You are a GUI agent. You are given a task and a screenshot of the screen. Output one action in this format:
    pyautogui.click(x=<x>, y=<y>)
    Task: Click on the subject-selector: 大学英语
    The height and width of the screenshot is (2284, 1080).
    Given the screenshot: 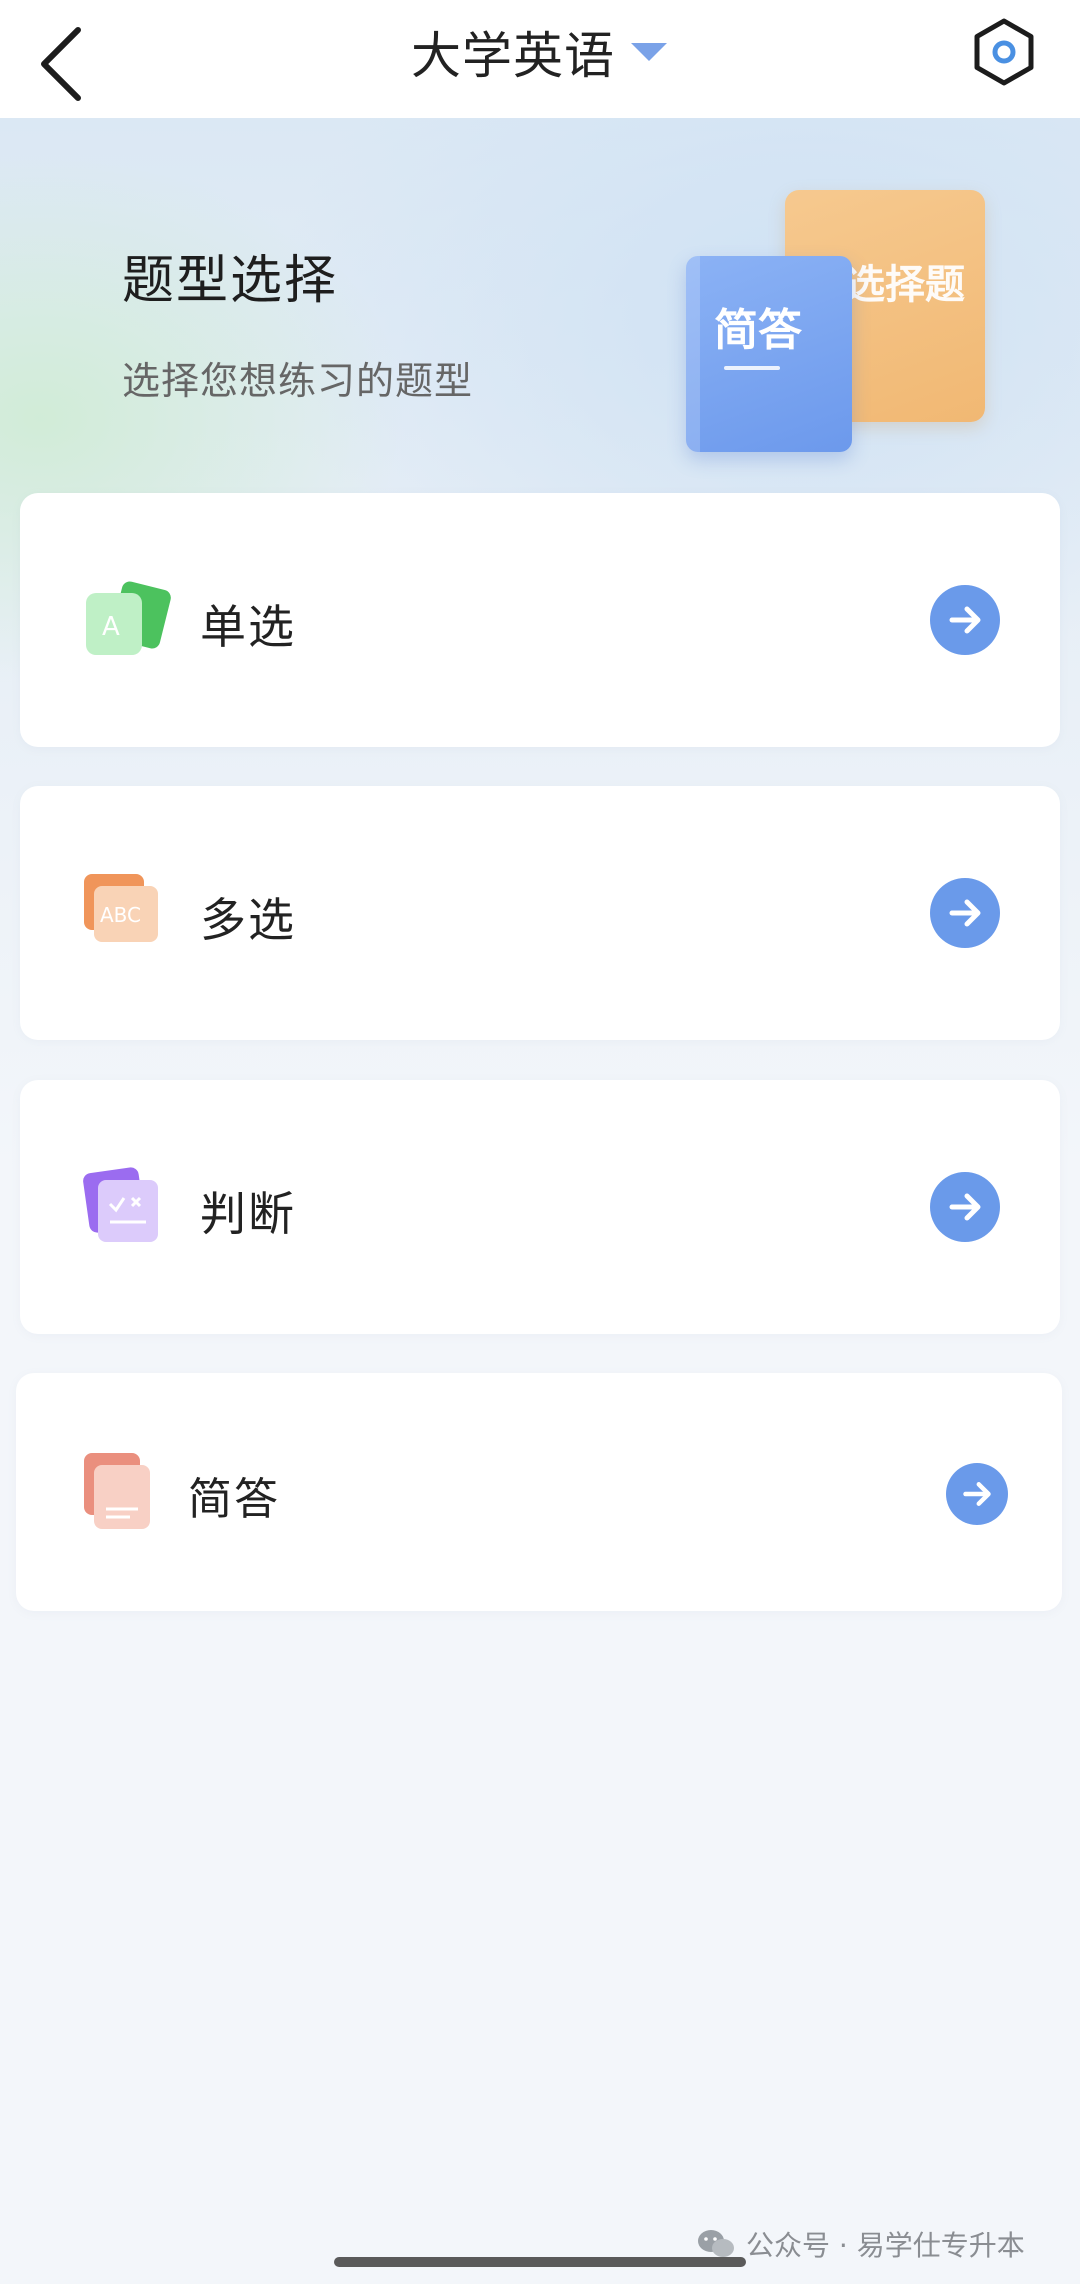 What is the action you would take?
    pyautogui.click(x=540, y=52)
    